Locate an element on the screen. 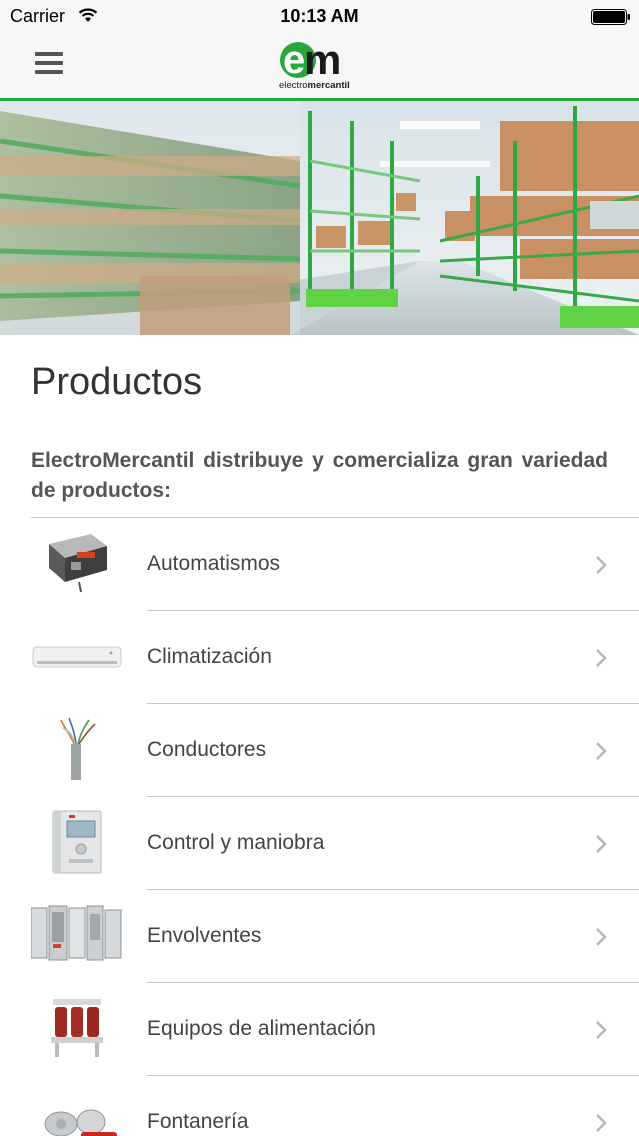  product-label: Equipos de alimentación is located at coordinates (261, 1028).